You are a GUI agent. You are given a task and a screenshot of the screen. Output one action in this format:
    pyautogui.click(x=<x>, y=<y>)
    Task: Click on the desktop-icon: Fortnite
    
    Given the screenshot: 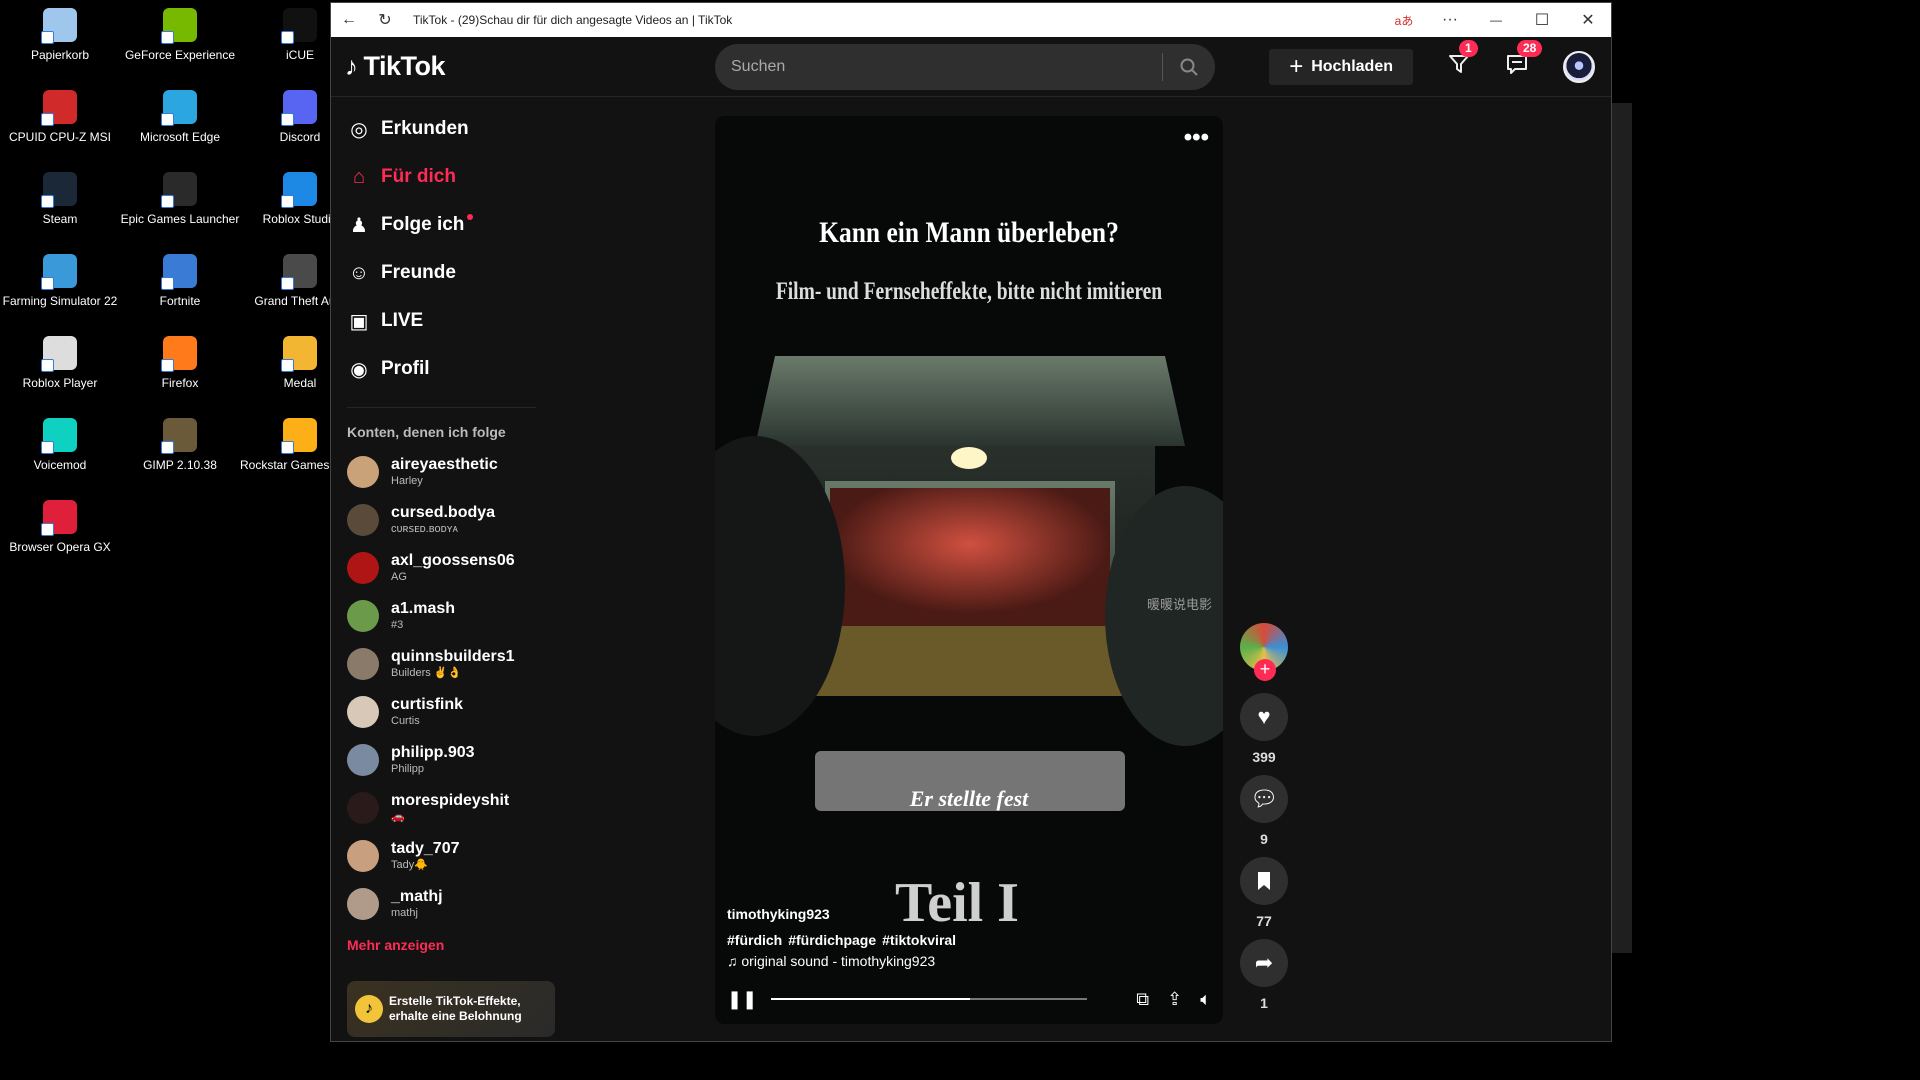 What is the action you would take?
    pyautogui.click(x=180, y=281)
    